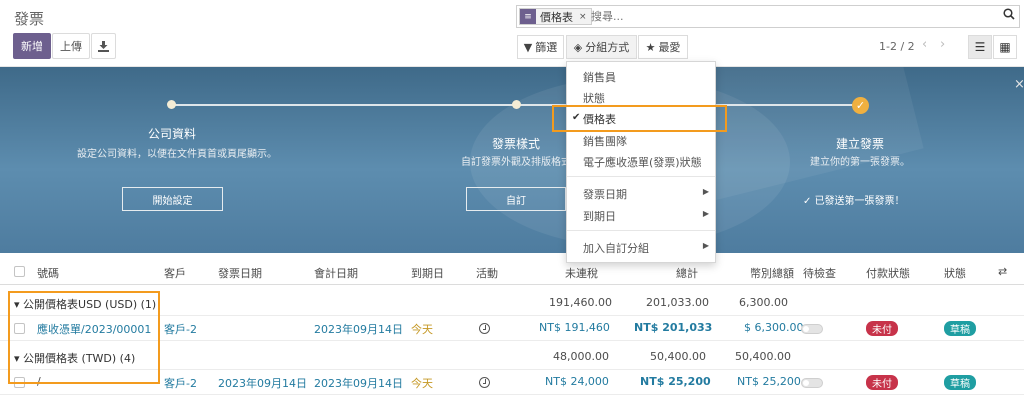 The width and height of the screenshot is (1024, 403). I want to click on total-amount: NT$ 25,200, so click(675, 381).